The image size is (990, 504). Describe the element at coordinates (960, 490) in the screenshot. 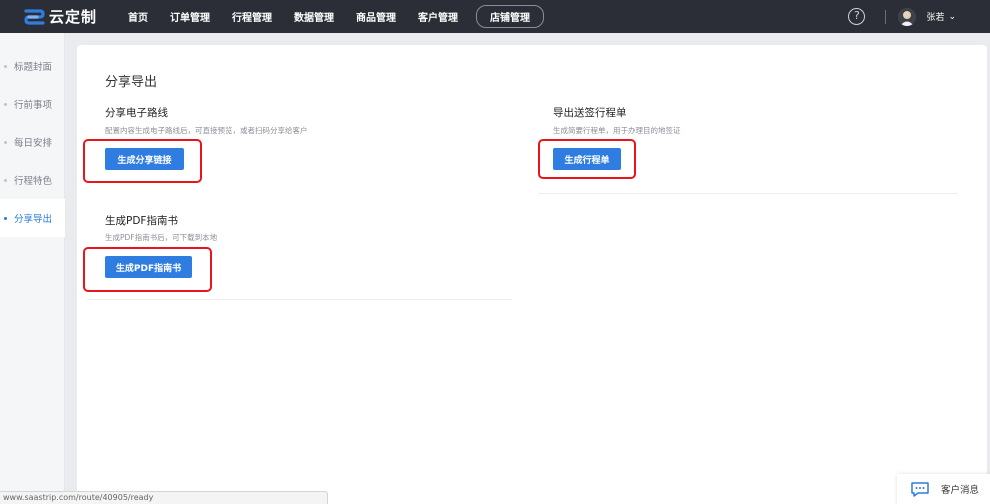

I see `chat-label: 客户消息` at that location.